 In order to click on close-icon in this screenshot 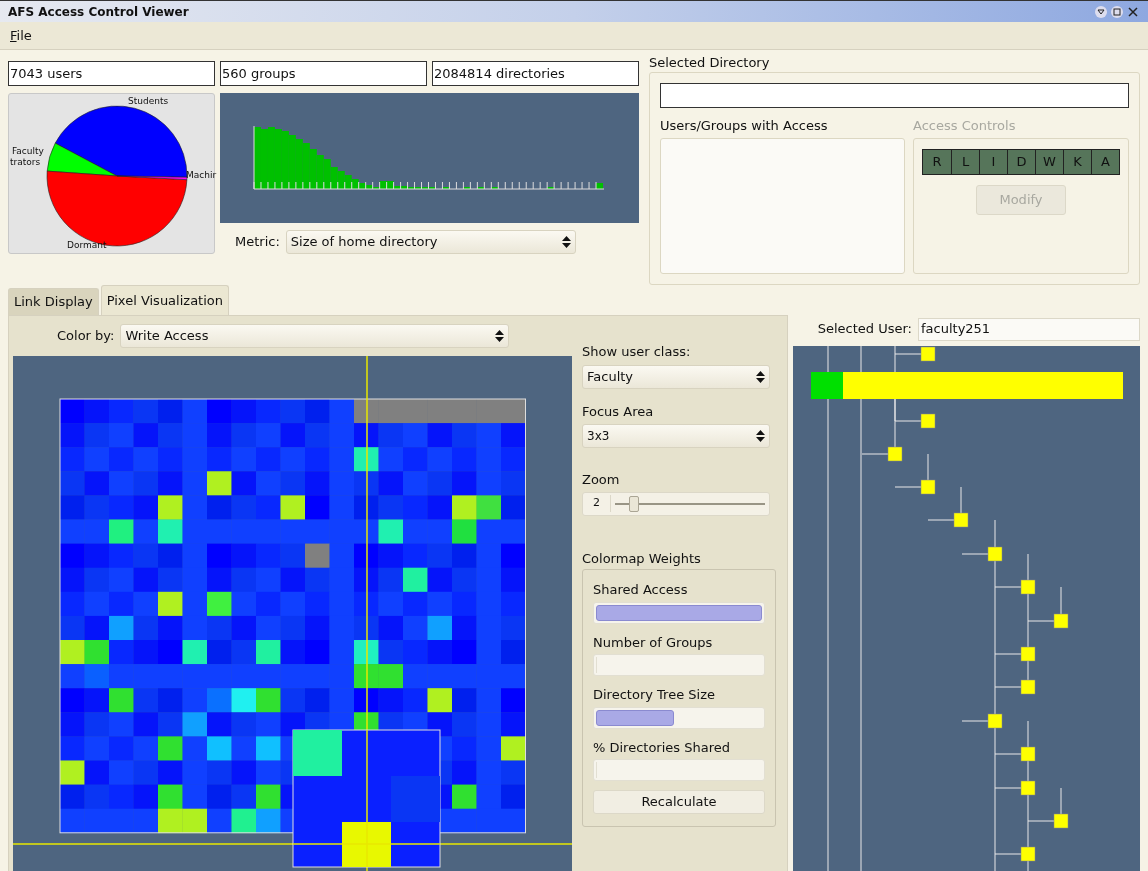, I will do `click(1133, 11)`.